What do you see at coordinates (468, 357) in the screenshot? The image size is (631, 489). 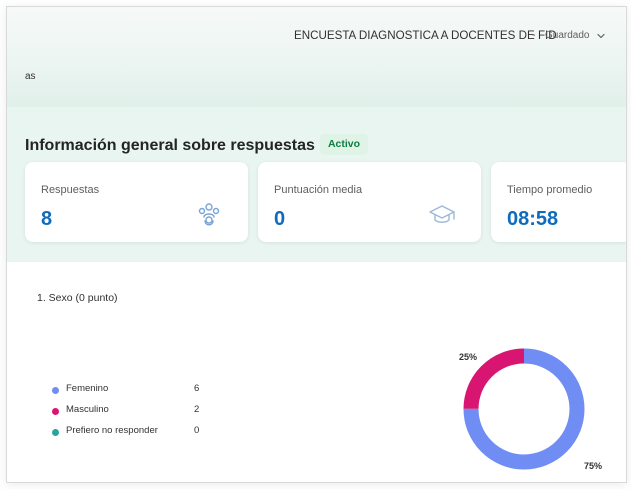 I see `donut-label-masculino: 25%` at bounding box center [468, 357].